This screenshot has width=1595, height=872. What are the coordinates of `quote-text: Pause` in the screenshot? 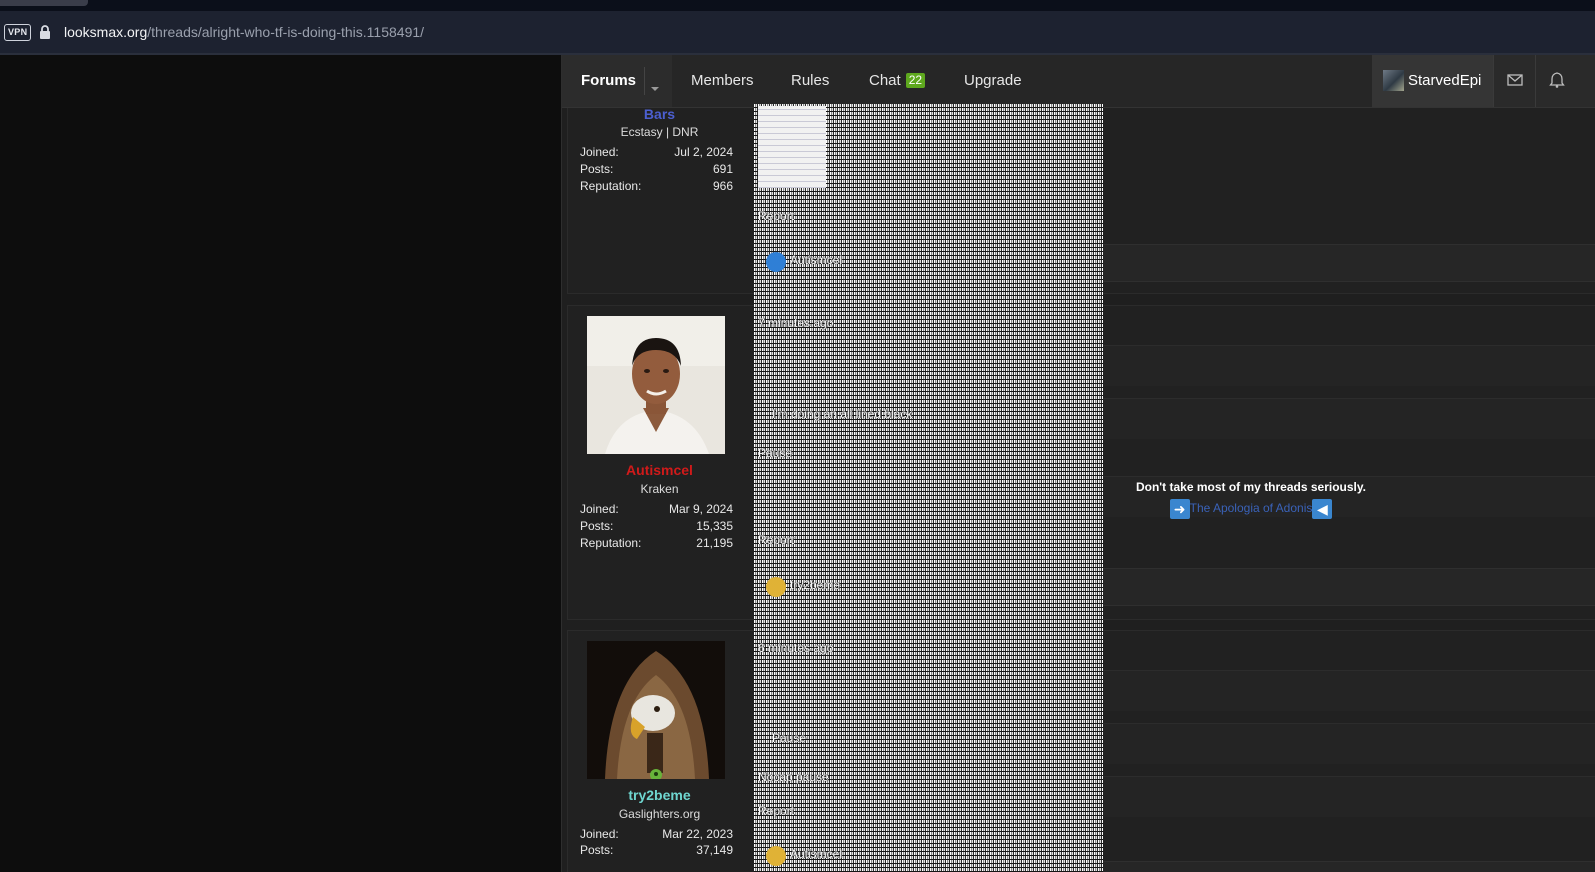 It's located at (789, 738).